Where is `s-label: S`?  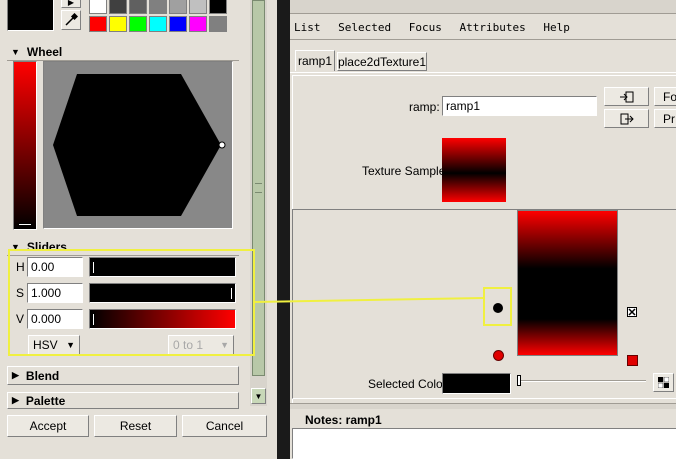 s-label: S is located at coordinates (20, 293).